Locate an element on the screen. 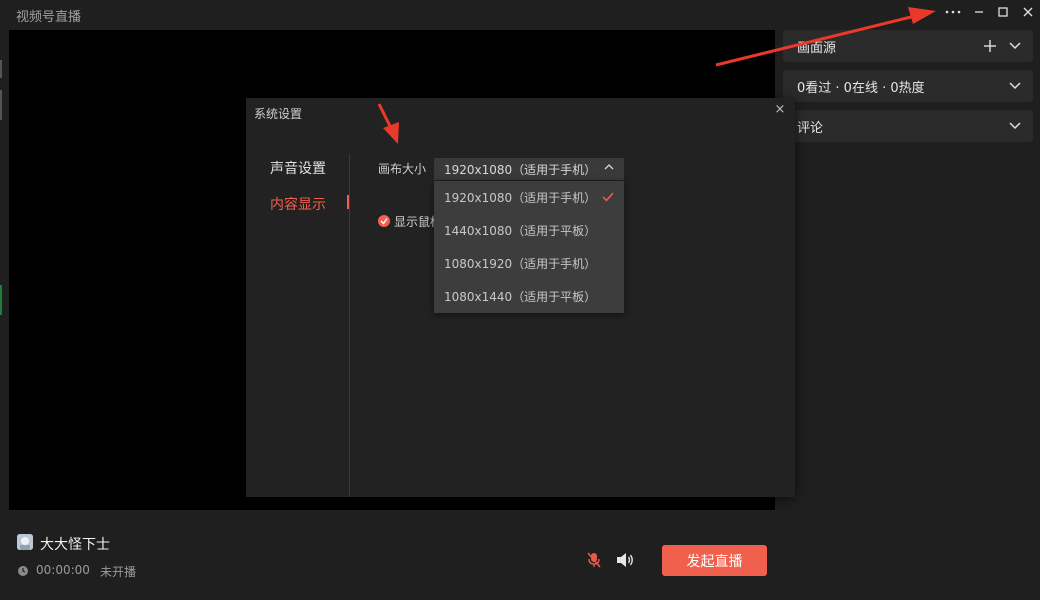 The width and height of the screenshot is (1040, 600). live-status: 未开播 is located at coordinates (118, 572).